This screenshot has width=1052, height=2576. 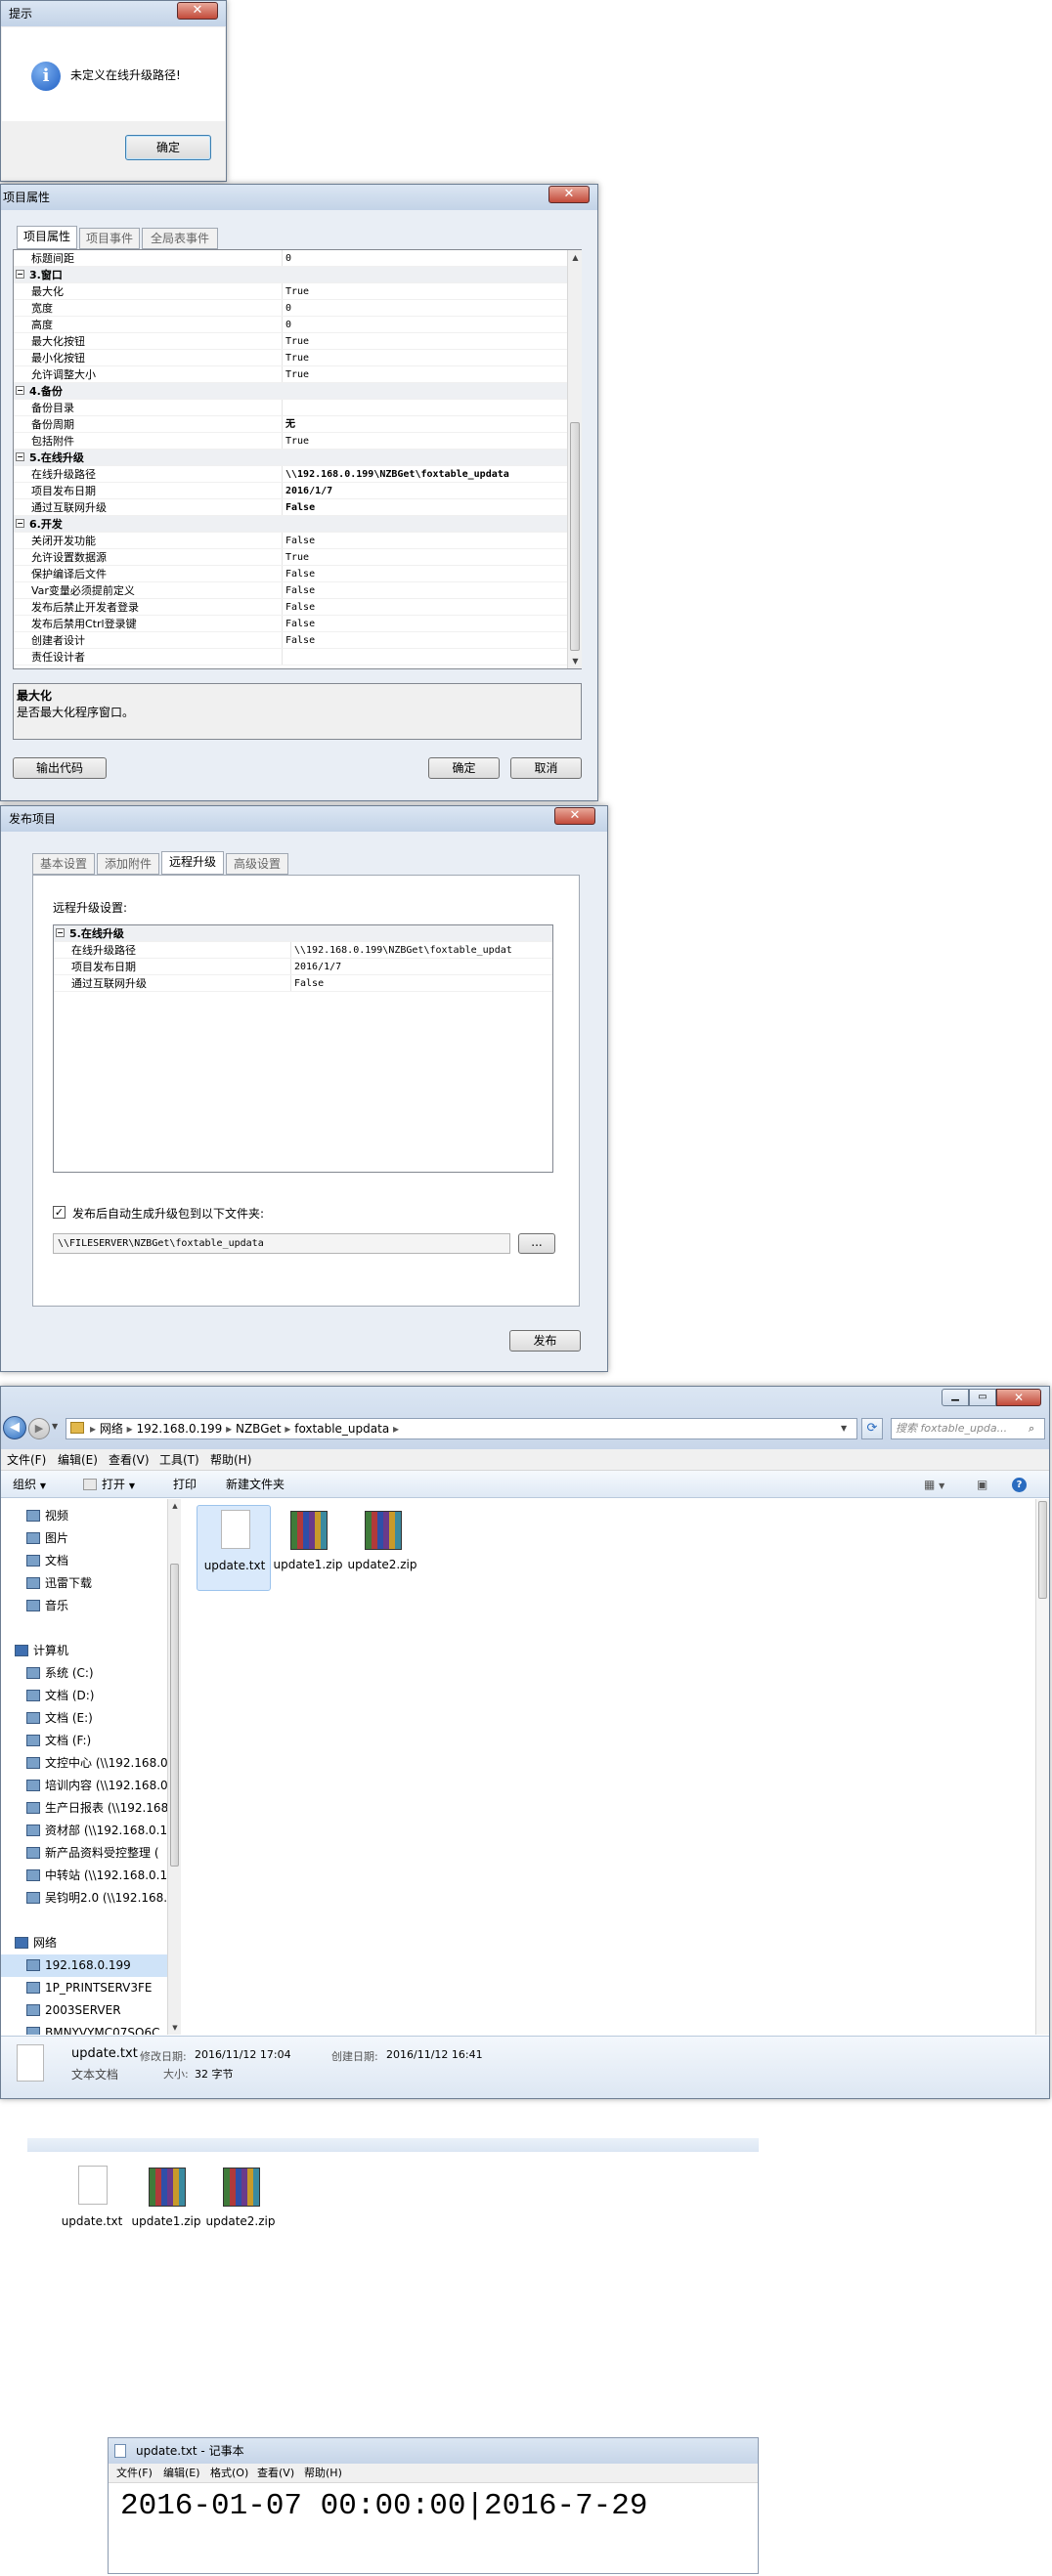 I want to click on tab-global-table-events: 全局表事件, so click(x=180, y=238).